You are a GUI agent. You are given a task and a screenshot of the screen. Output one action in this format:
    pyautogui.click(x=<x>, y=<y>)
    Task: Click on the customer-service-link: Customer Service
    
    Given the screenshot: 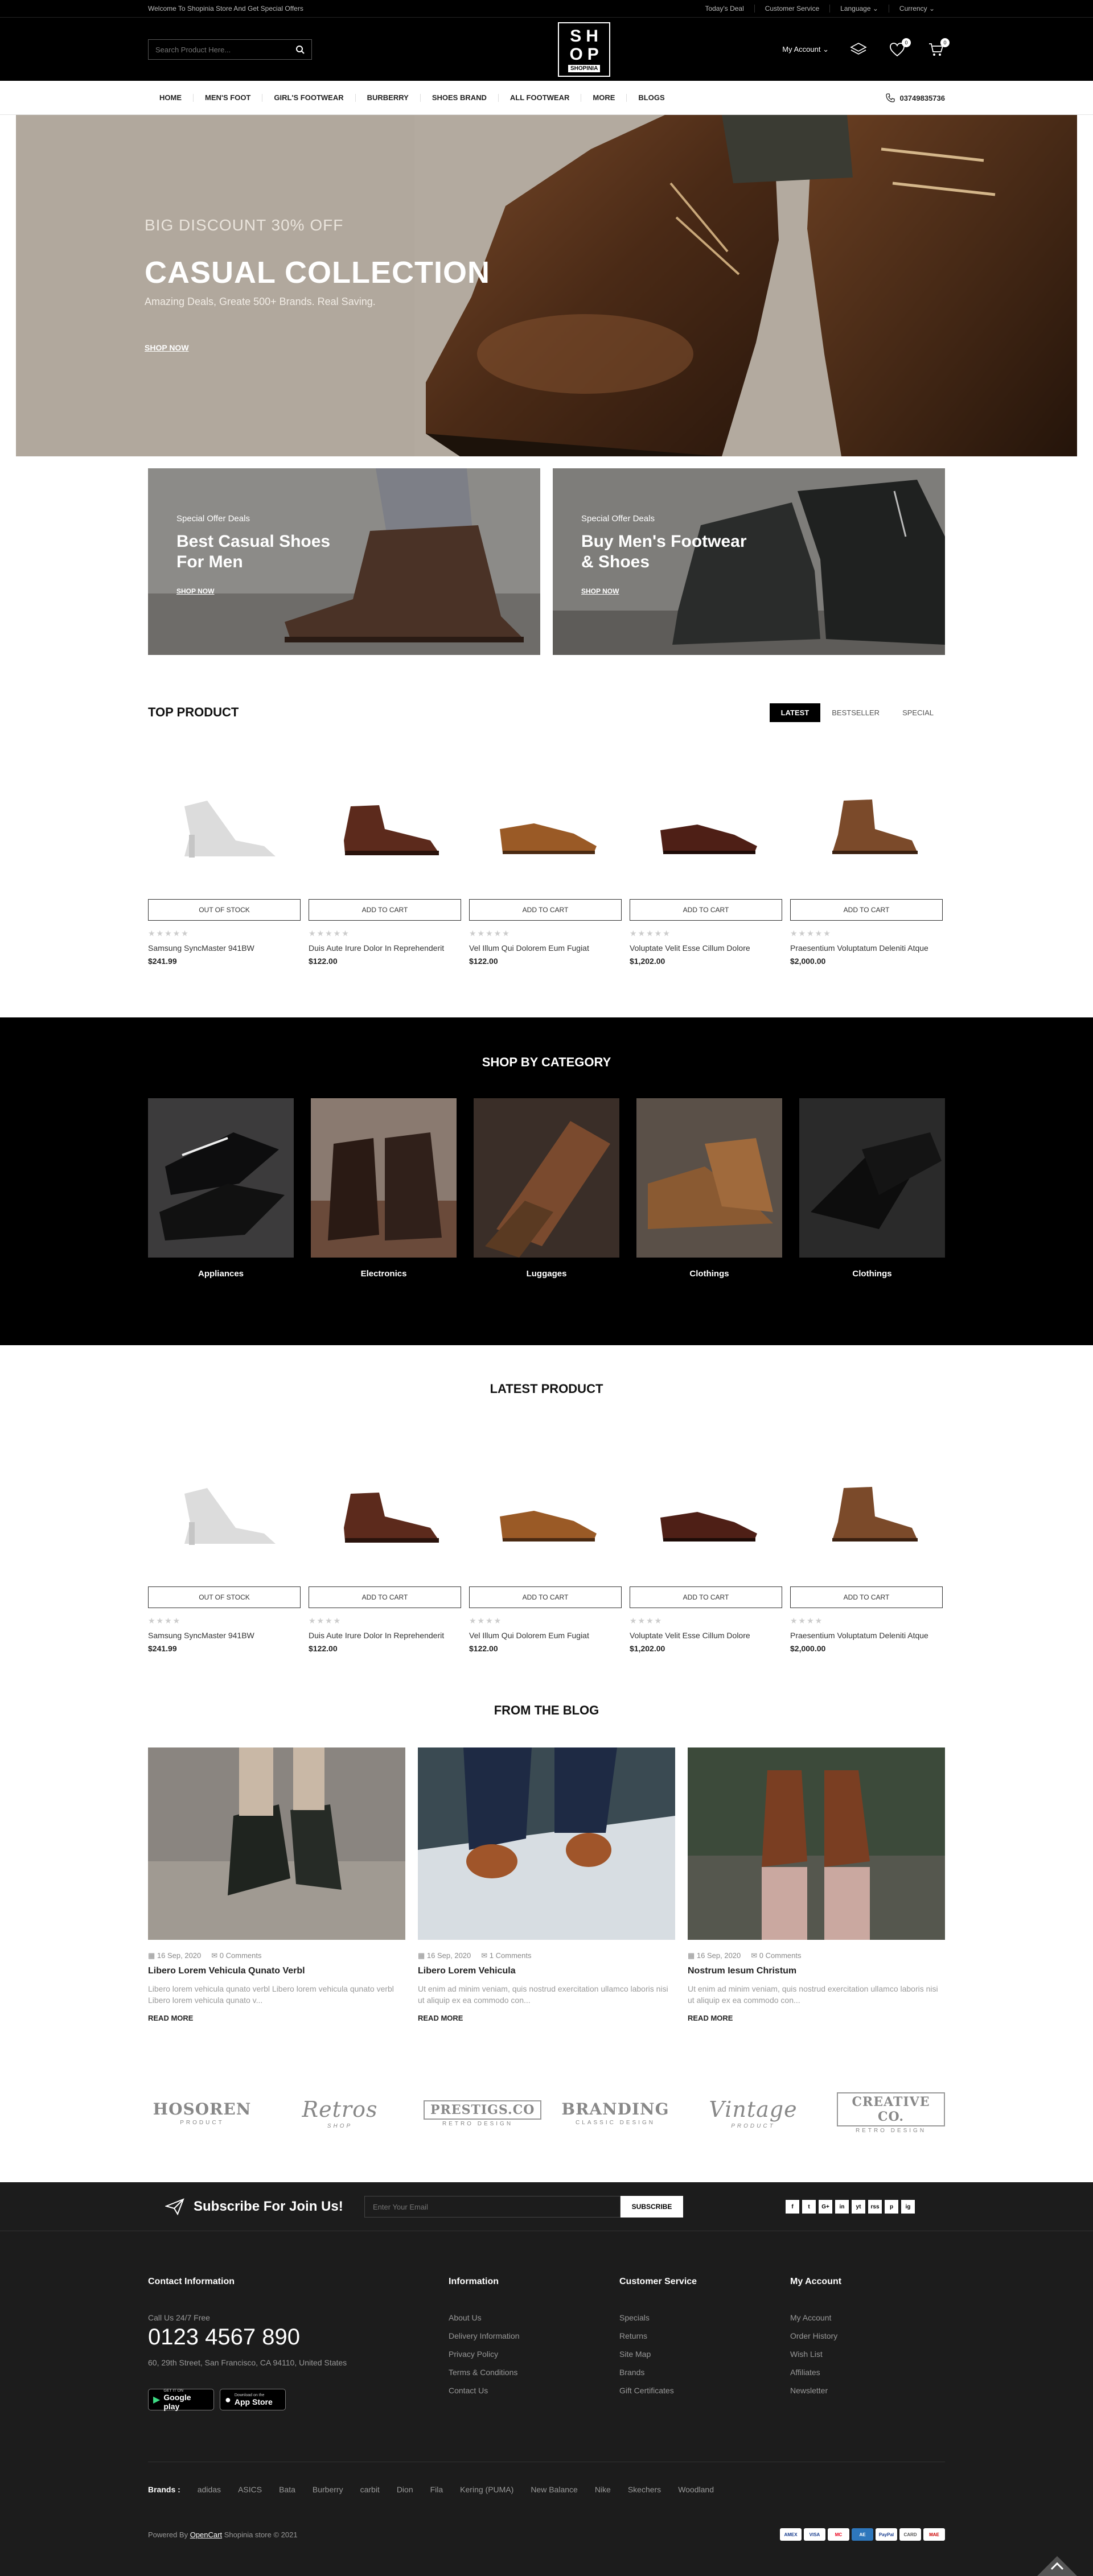 What is the action you would take?
    pyautogui.click(x=791, y=9)
    